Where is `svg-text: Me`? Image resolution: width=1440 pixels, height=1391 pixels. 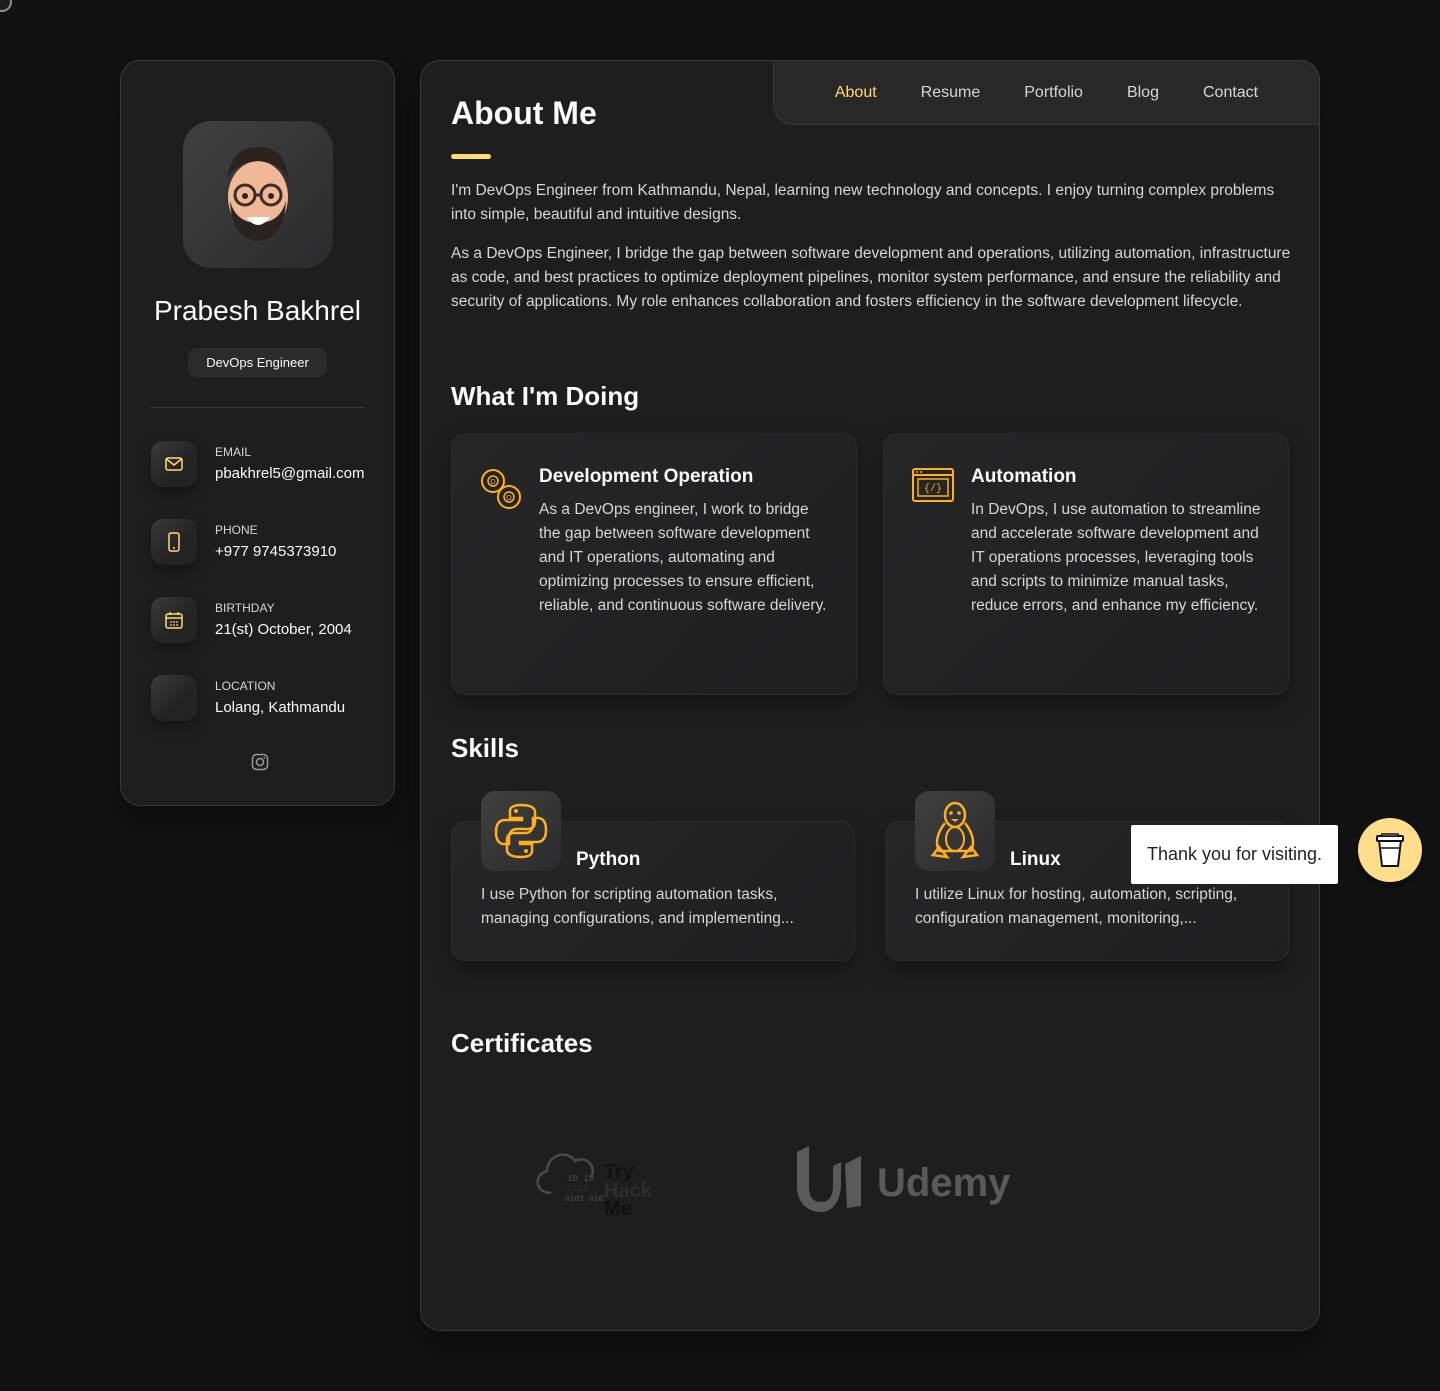 svg-text: Me is located at coordinates (618, 1209).